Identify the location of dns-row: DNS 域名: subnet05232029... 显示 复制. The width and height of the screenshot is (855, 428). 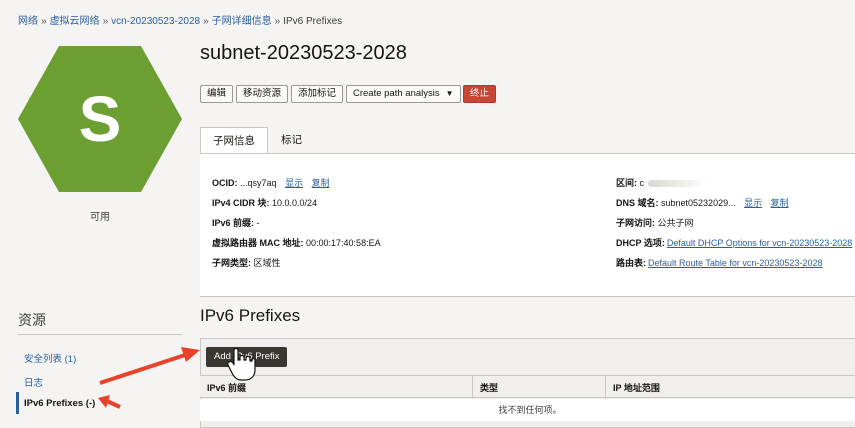
(702, 202).